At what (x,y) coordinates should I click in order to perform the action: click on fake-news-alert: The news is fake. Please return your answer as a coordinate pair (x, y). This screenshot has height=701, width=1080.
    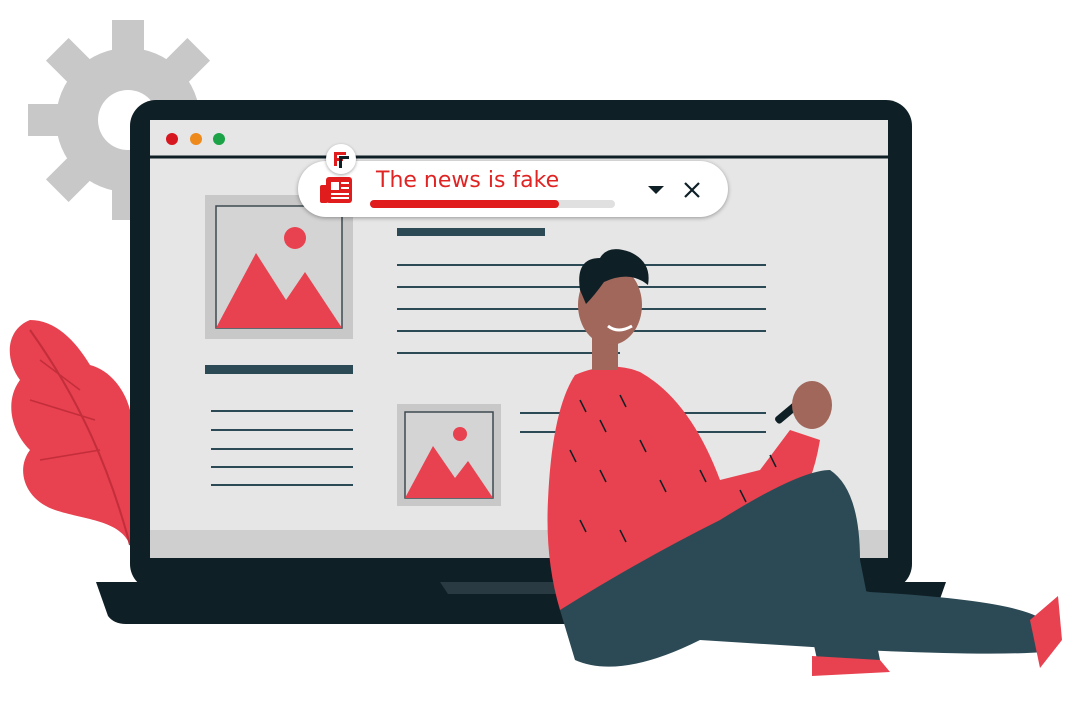
    Looking at the image, I should click on (513, 189).